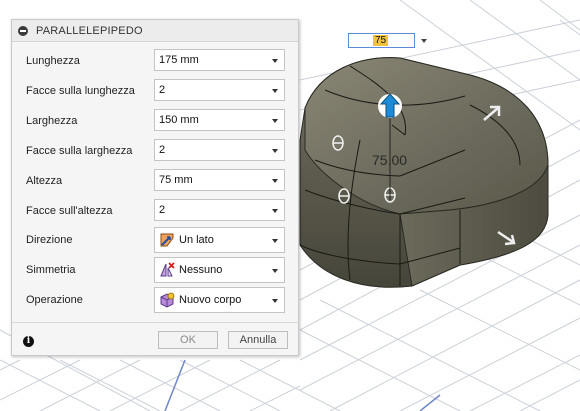  Describe the element at coordinates (424, 41) in the screenshot. I see `input-dropdown-icon` at that location.